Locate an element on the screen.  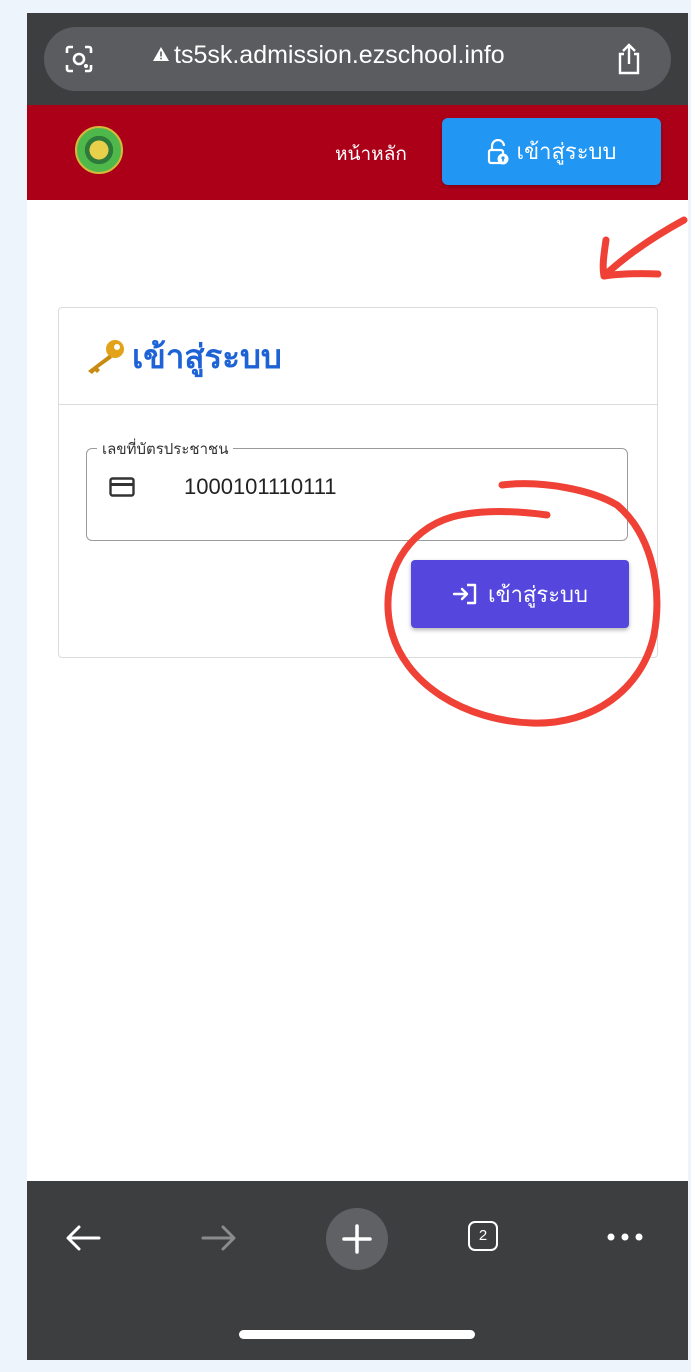
login-card-header: เข้าสู่ระบบ is located at coordinates (358, 356).